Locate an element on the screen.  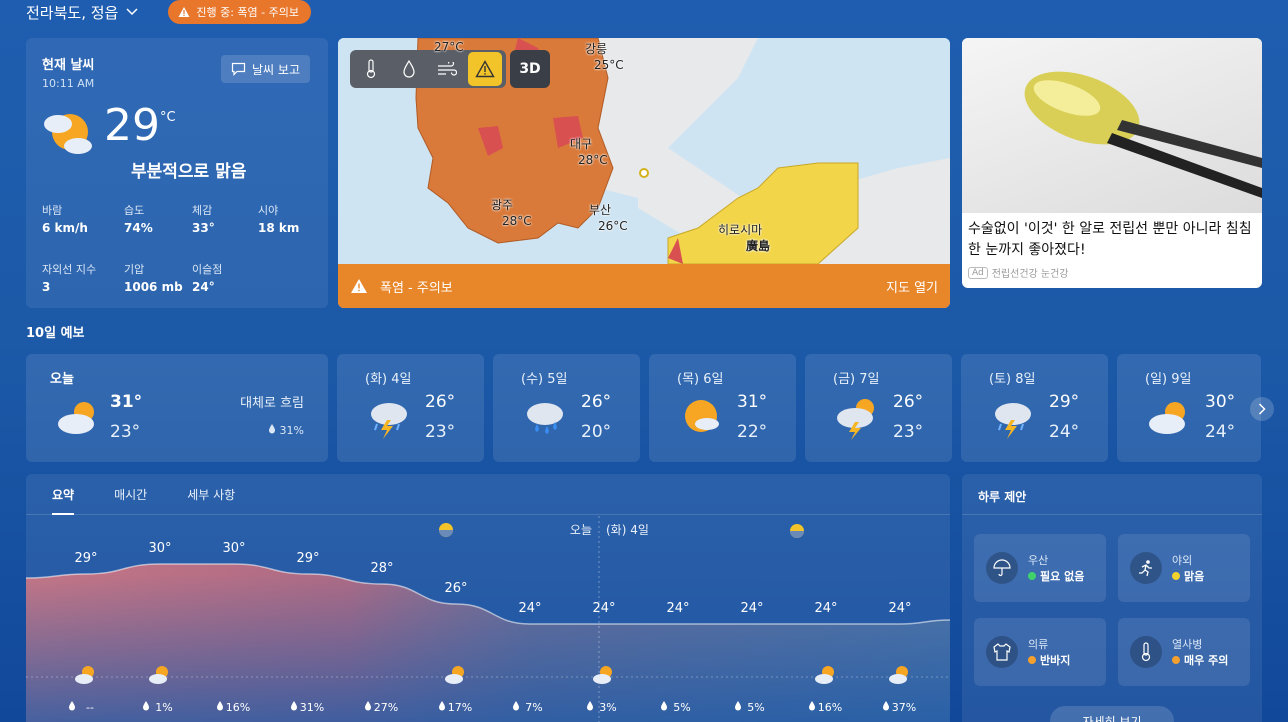
ad-source-label: 전립선건강 눈건강 is located at coordinates (1030, 274).